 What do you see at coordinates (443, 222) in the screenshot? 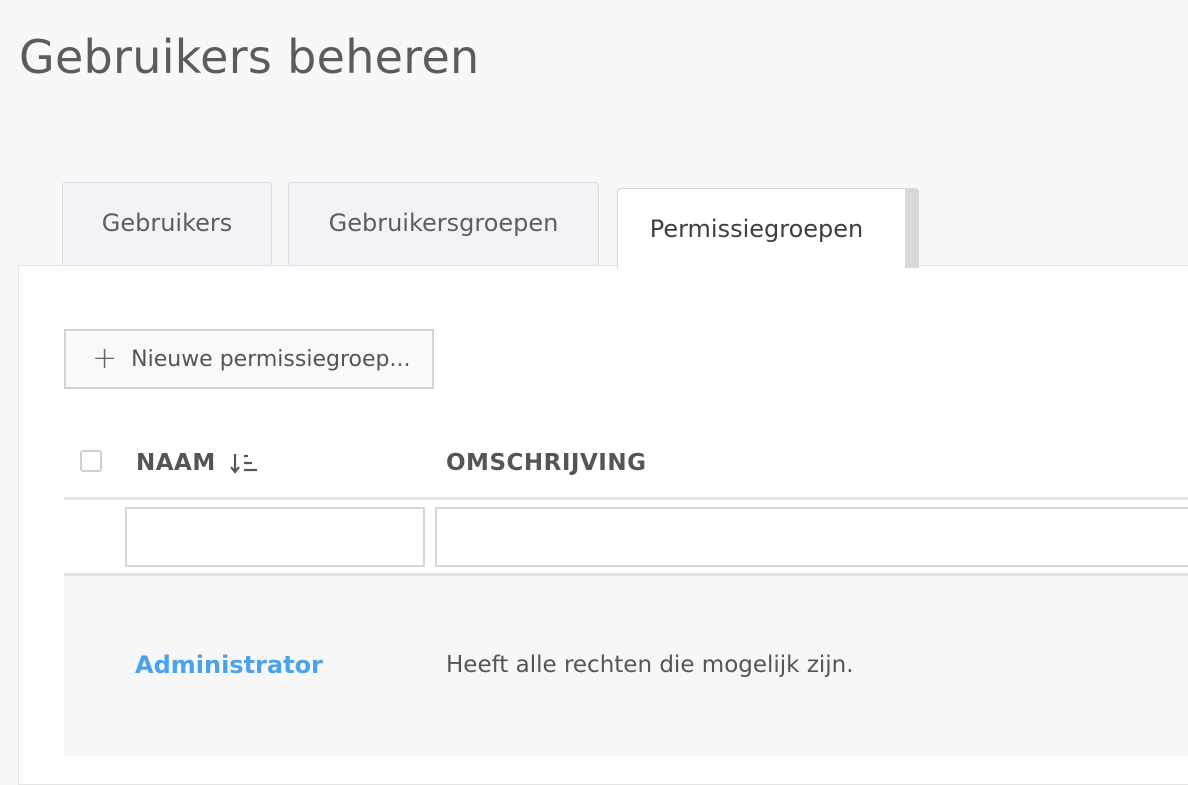
I see `tab-label: Gebruikersgroepen` at bounding box center [443, 222].